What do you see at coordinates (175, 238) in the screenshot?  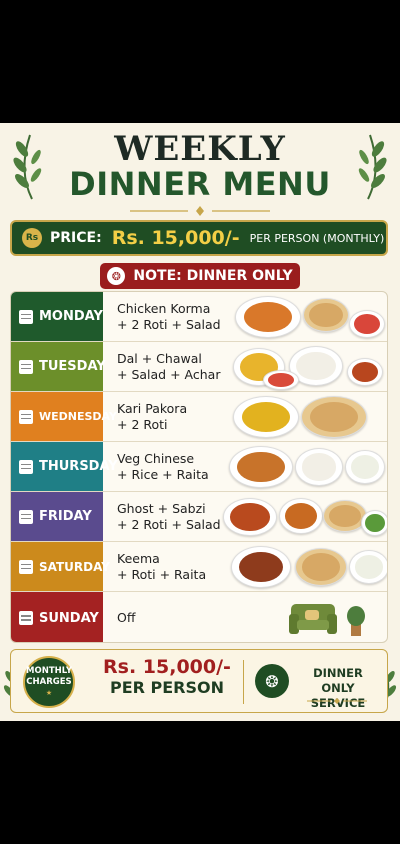 I see `price-value: Rs. 15,000/-` at bounding box center [175, 238].